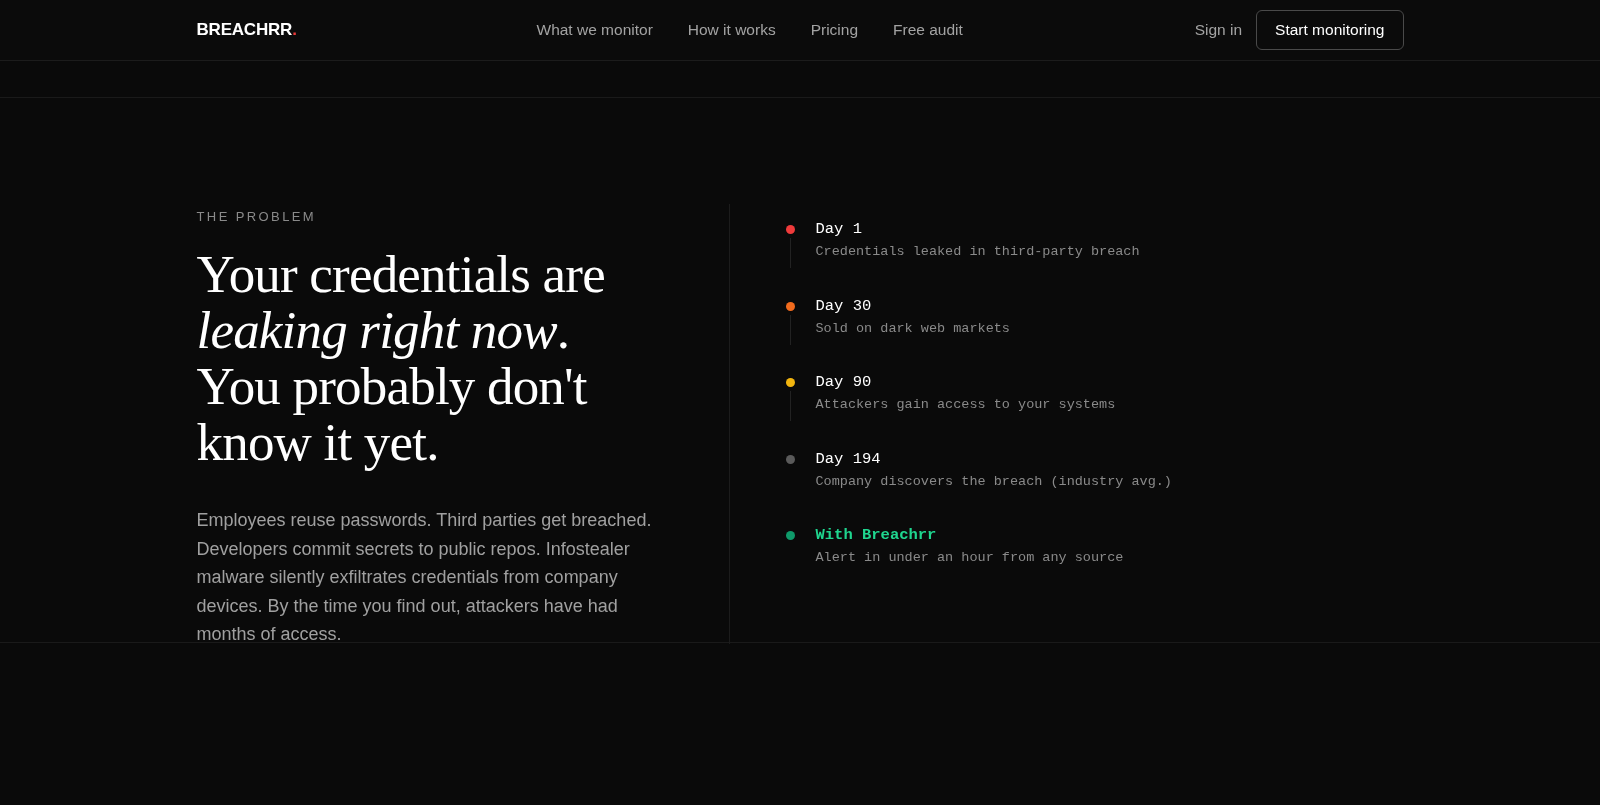 This screenshot has width=1600, height=805. What do you see at coordinates (366, 30) in the screenshot?
I see `logo: BREACHRR.` at bounding box center [366, 30].